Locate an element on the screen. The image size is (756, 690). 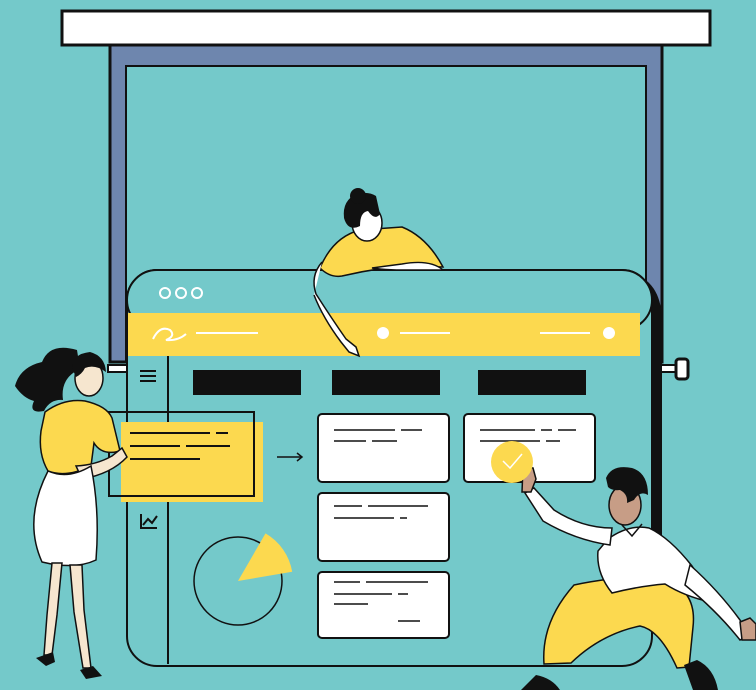
person-left-skirt is located at coordinates (65, 515).